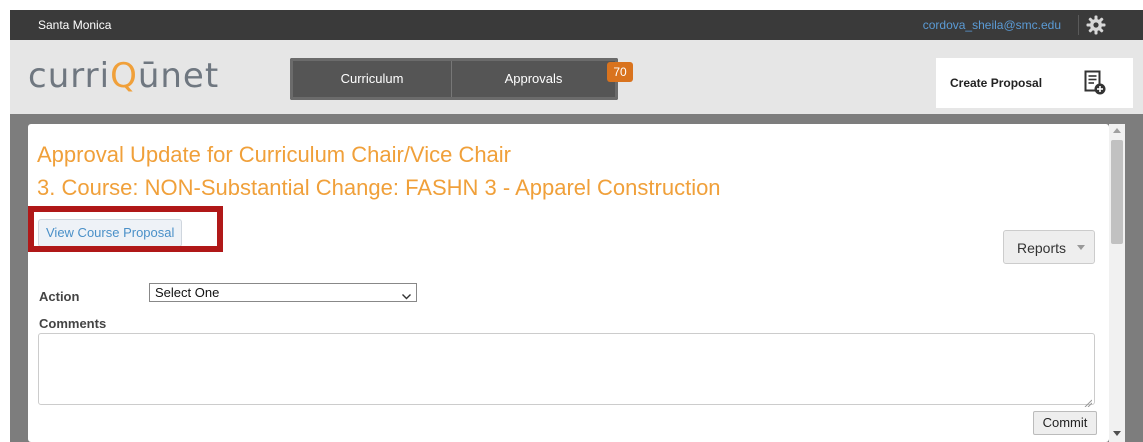  I want to click on logo-accent-letter: Q, so click(124, 76).